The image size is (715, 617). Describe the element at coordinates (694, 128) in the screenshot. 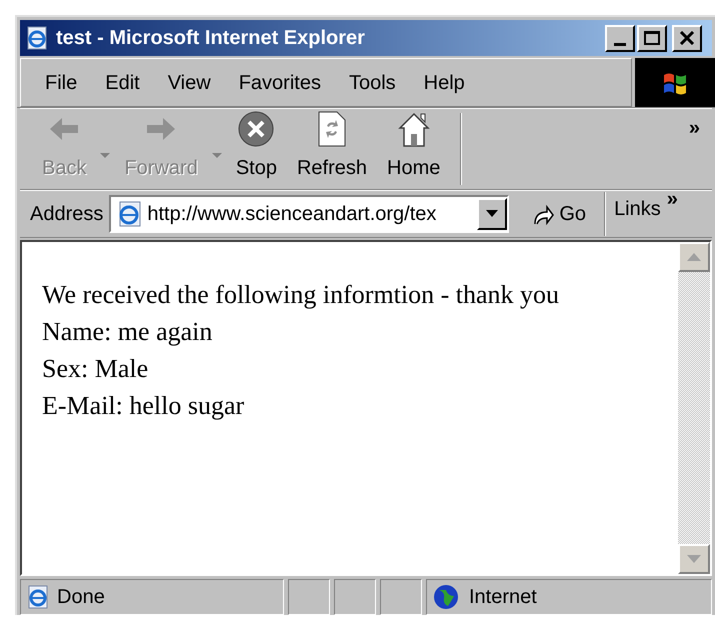

I see `more-buttons-chevron: »` at that location.